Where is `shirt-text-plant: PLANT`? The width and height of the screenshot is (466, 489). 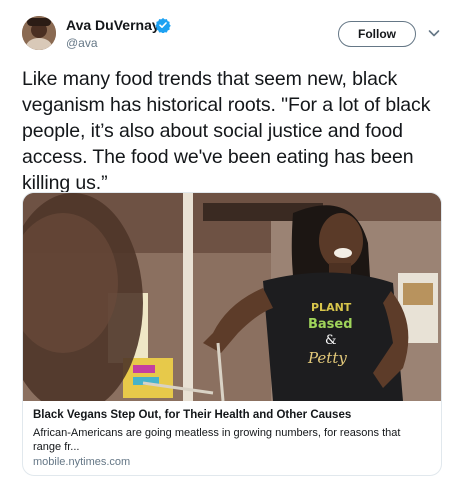
shirt-text-plant: PLANT is located at coordinates (331, 307).